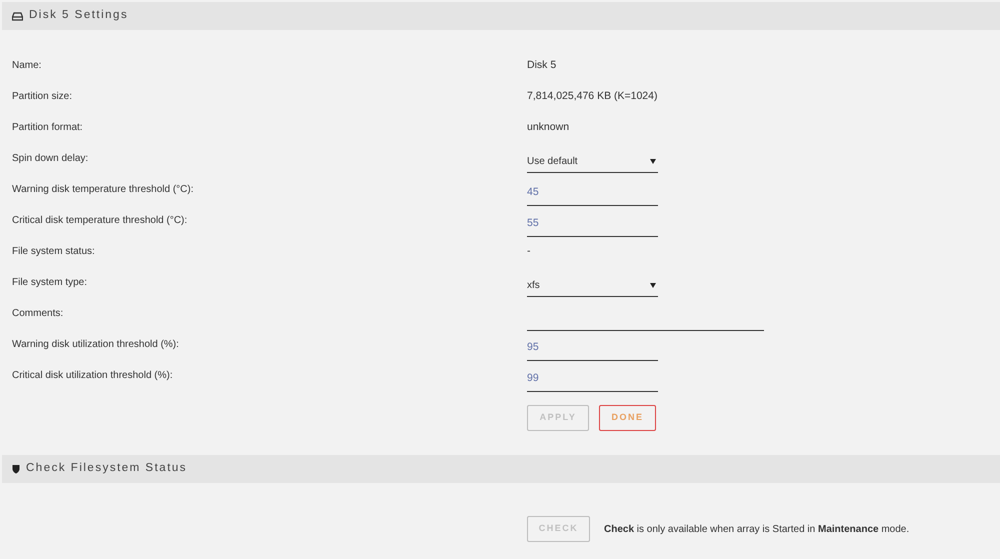  What do you see at coordinates (37, 314) in the screenshot?
I see `field-label: Comments:` at bounding box center [37, 314].